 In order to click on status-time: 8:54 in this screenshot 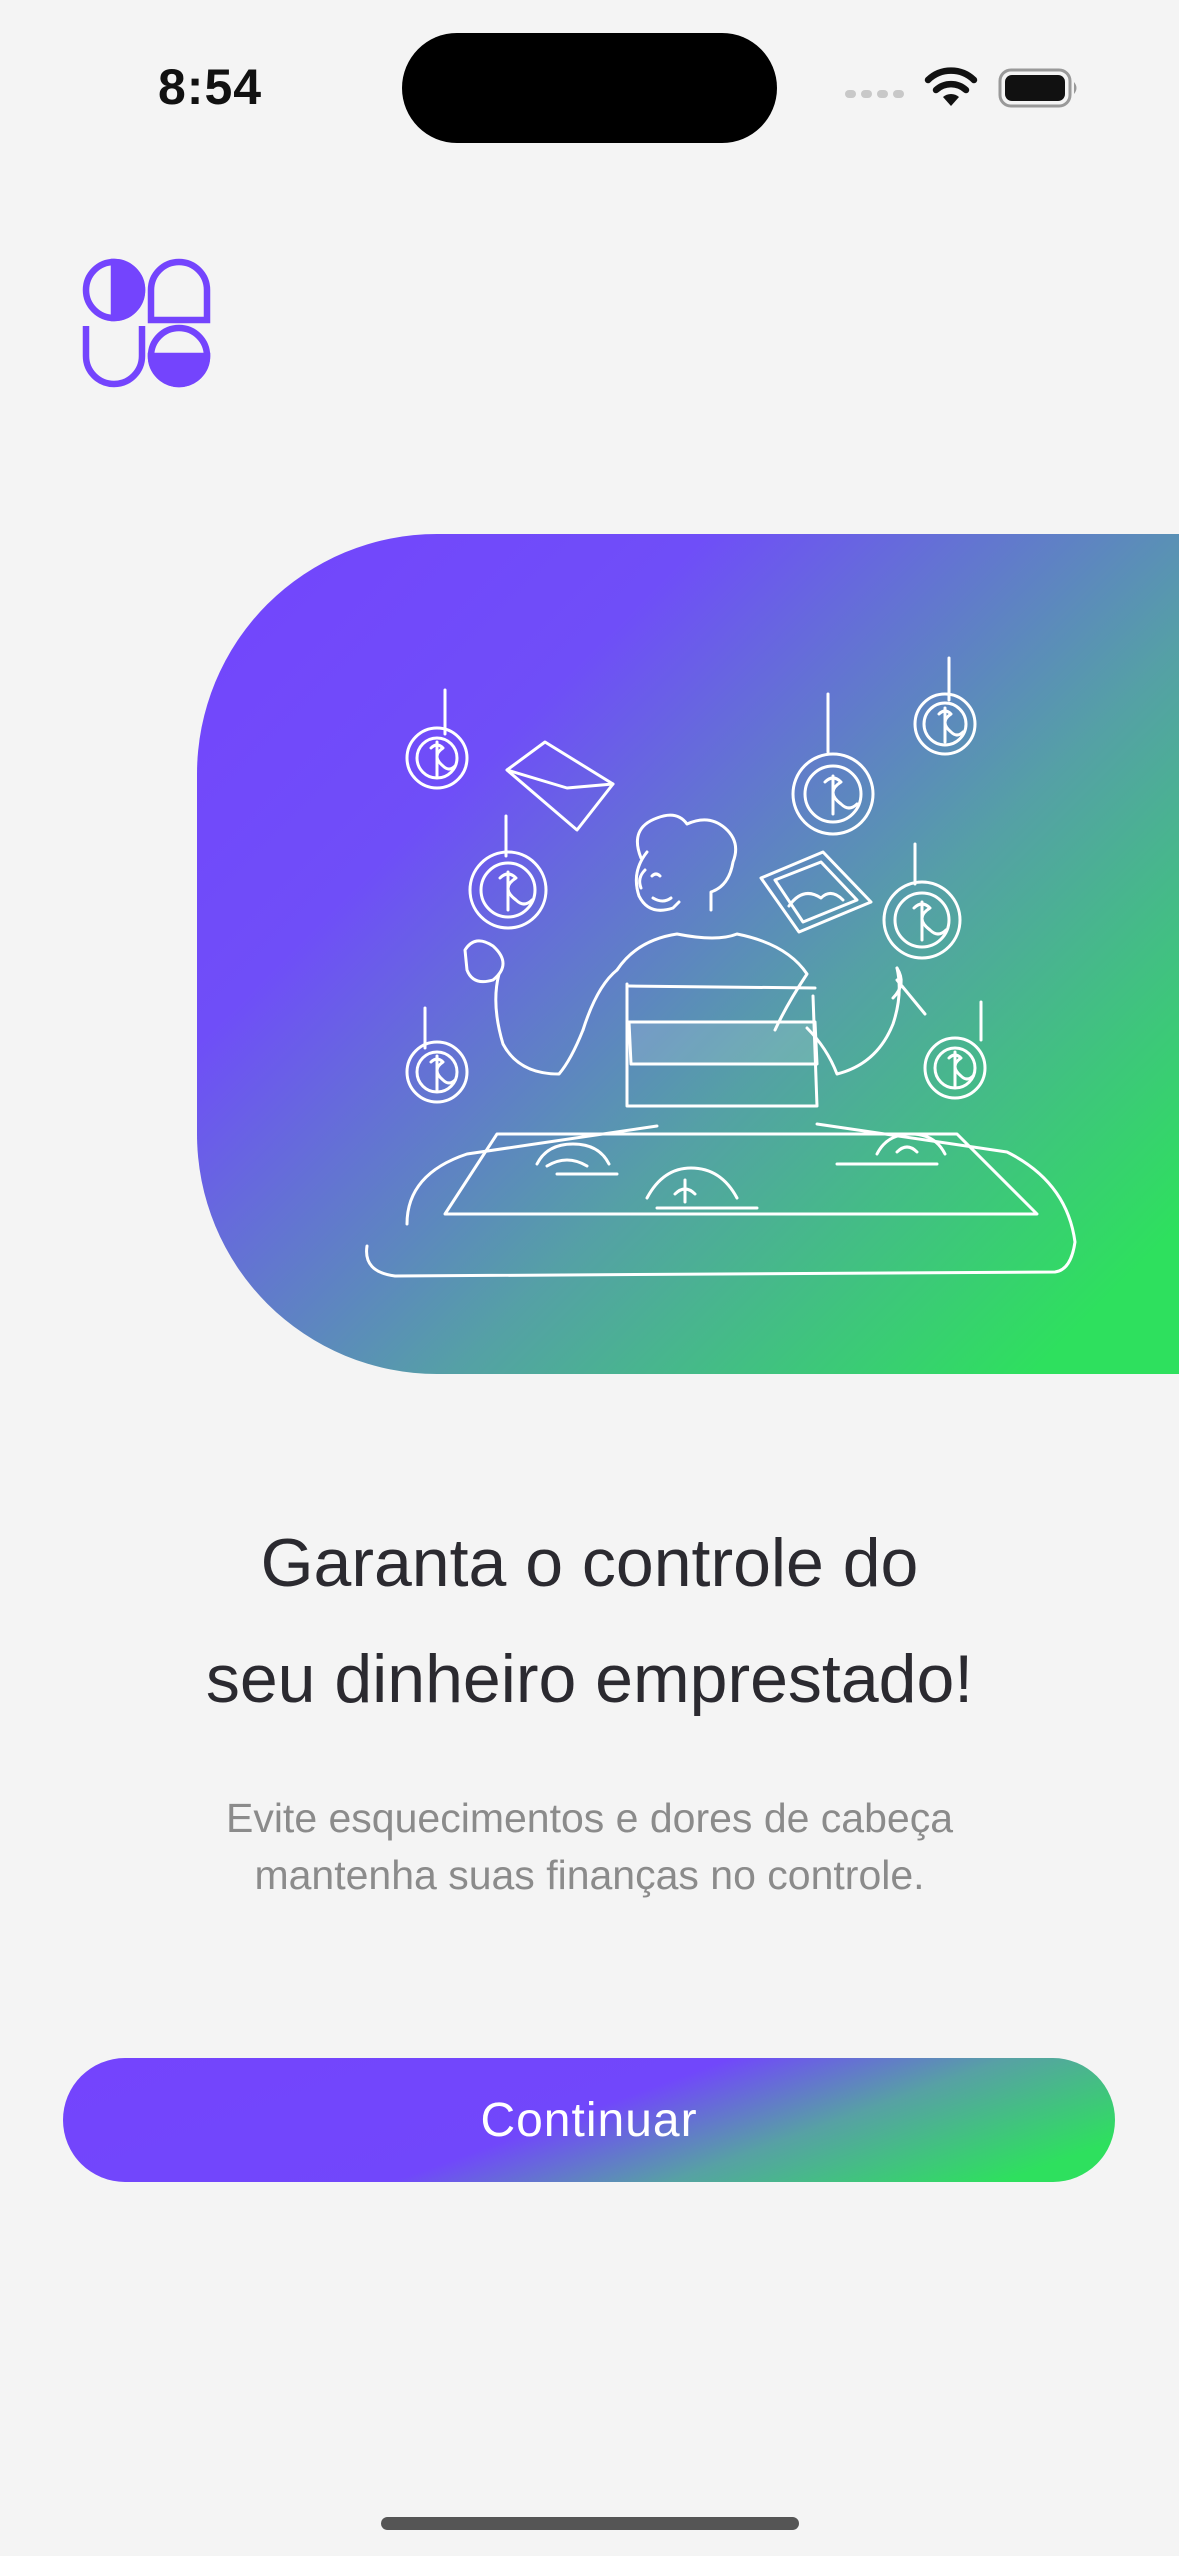, I will do `click(210, 87)`.